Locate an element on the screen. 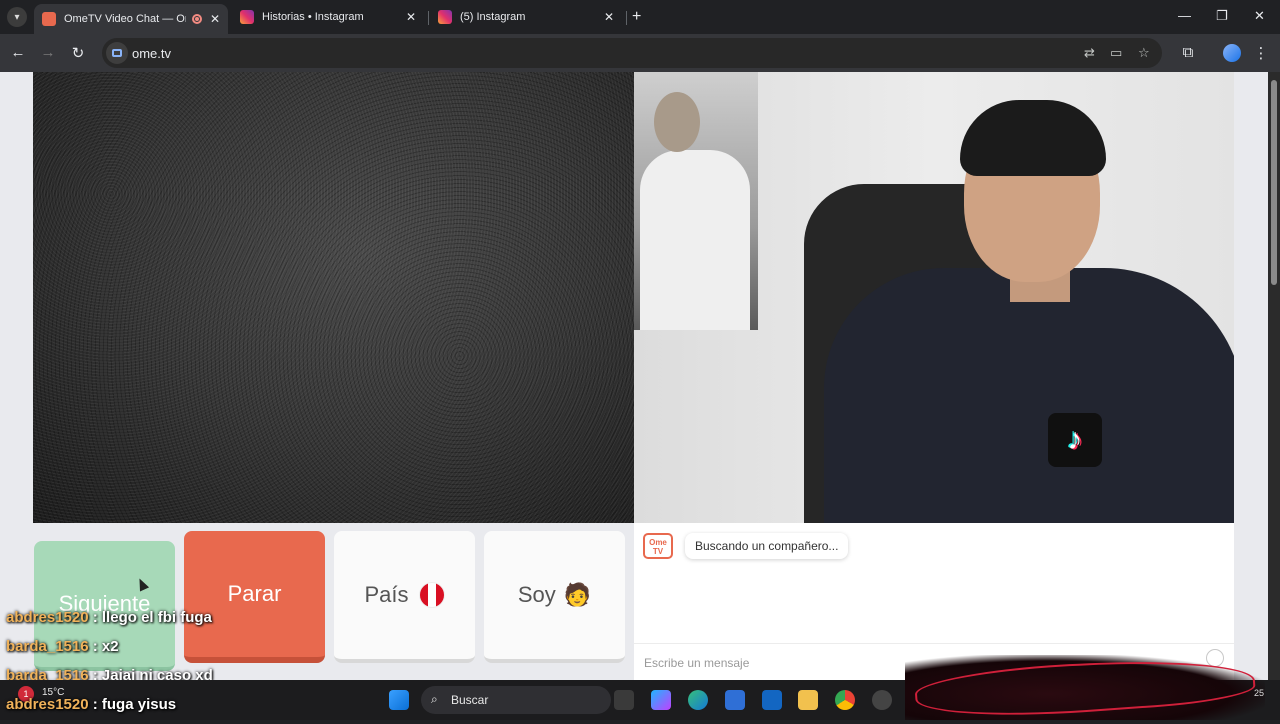 This screenshot has width=1280, height=724. browser-toolbar: ← → ↻ ome.tv ⇄ ▭ ☆ ⧉ ⋮ is located at coordinates (640, 53).